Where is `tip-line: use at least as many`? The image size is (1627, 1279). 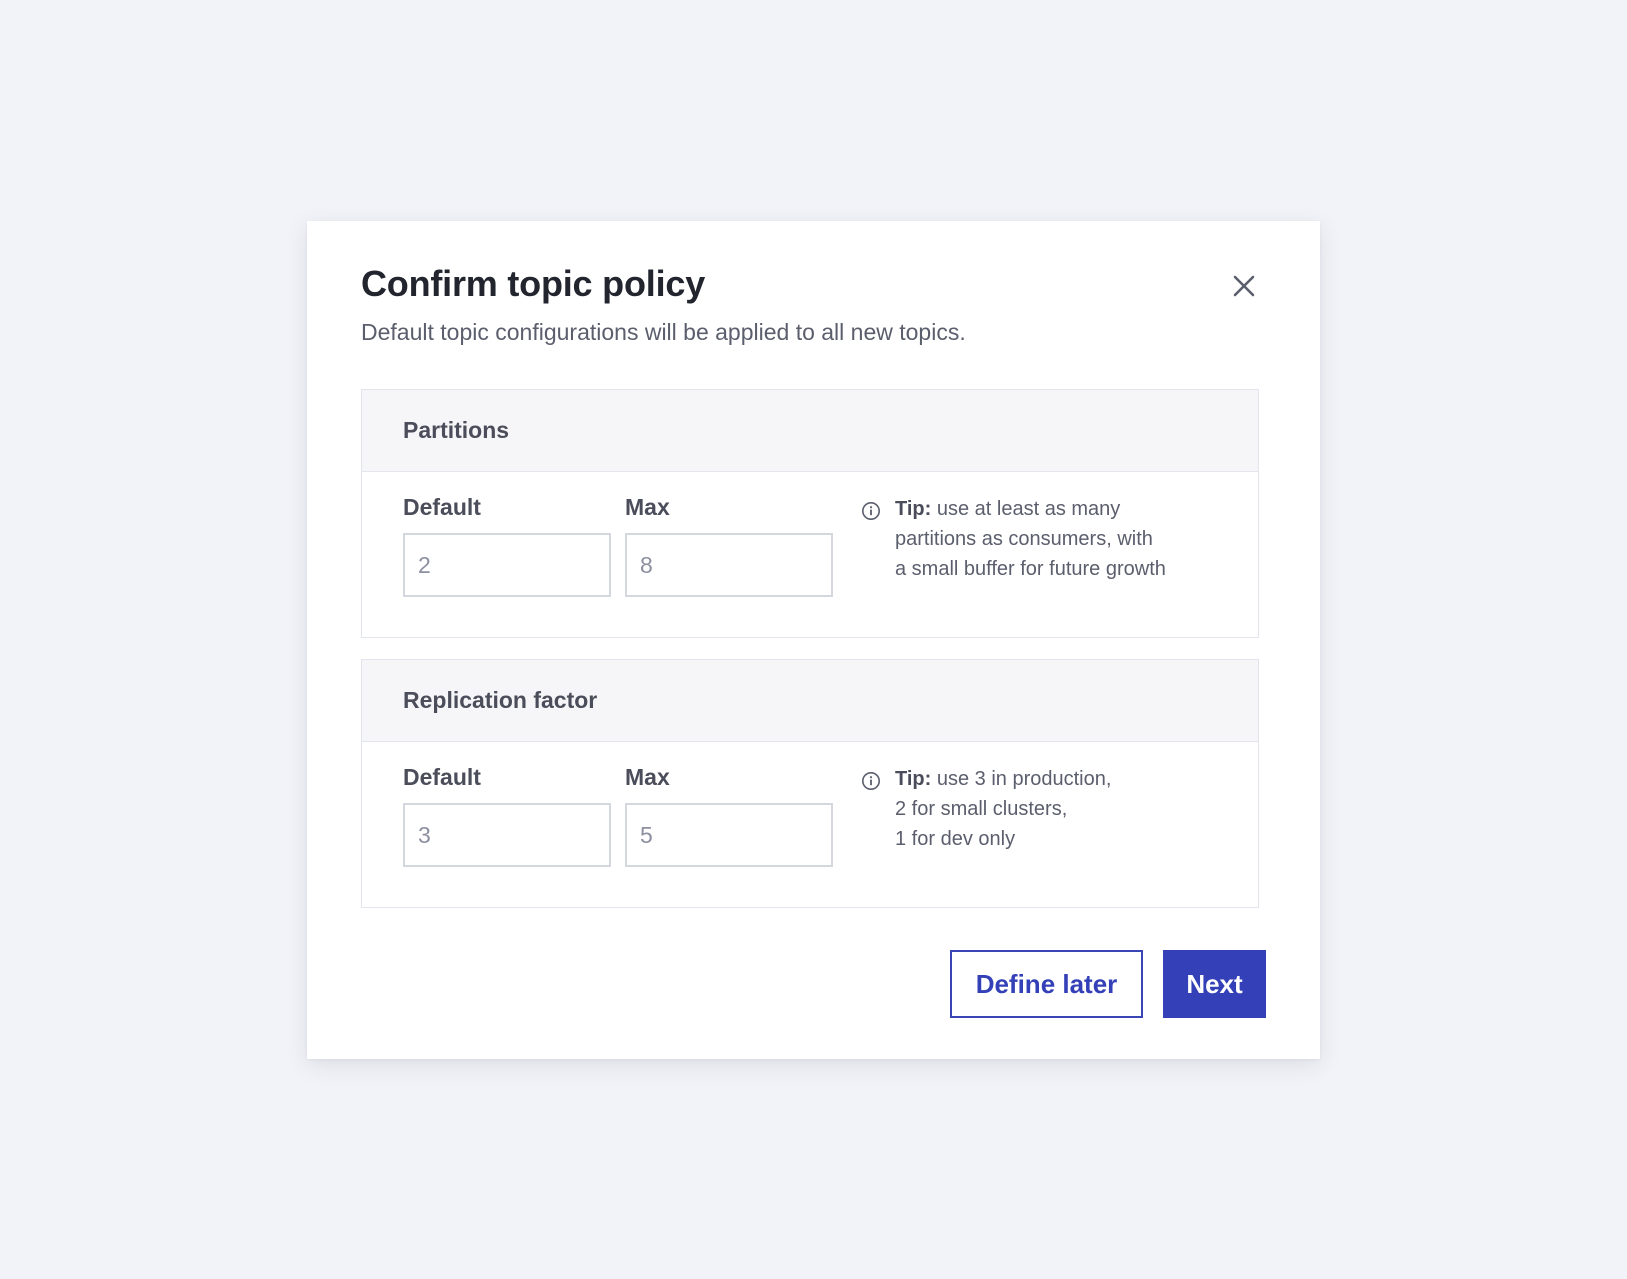 tip-line: use at least as many is located at coordinates (1026, 509).